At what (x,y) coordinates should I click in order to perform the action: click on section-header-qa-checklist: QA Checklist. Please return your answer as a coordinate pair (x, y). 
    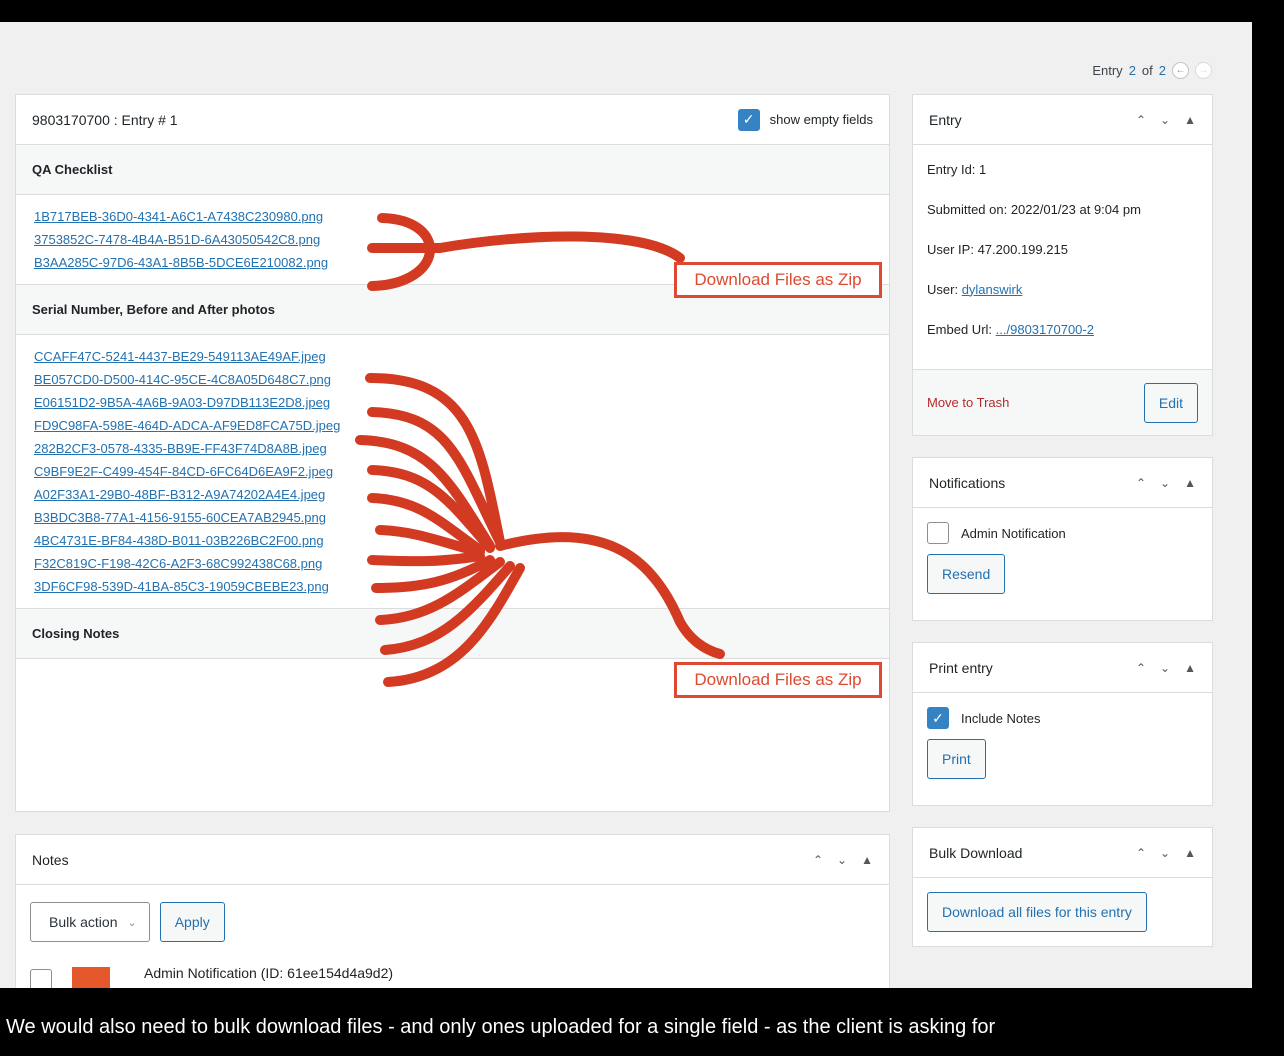
    Looking at the image, I should click on (452, 170).